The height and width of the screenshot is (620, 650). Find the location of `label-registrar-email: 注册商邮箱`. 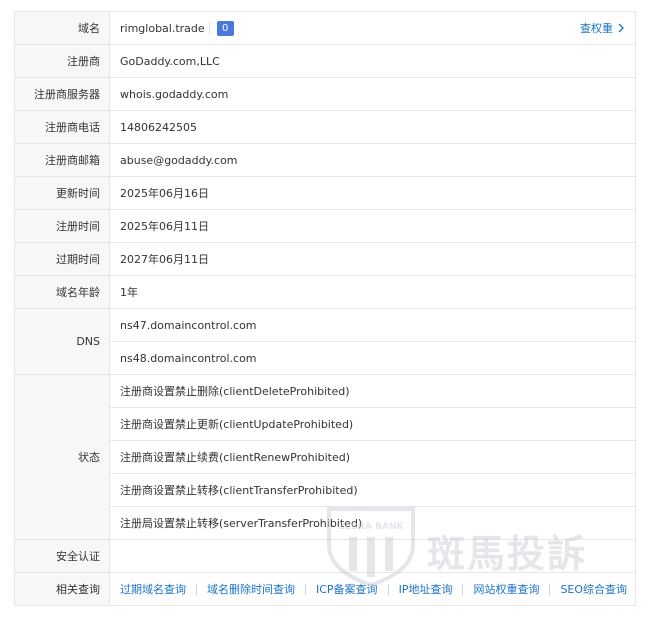

label-registrar-email: 注册商邮箱 is located at coordinates (62, 160).